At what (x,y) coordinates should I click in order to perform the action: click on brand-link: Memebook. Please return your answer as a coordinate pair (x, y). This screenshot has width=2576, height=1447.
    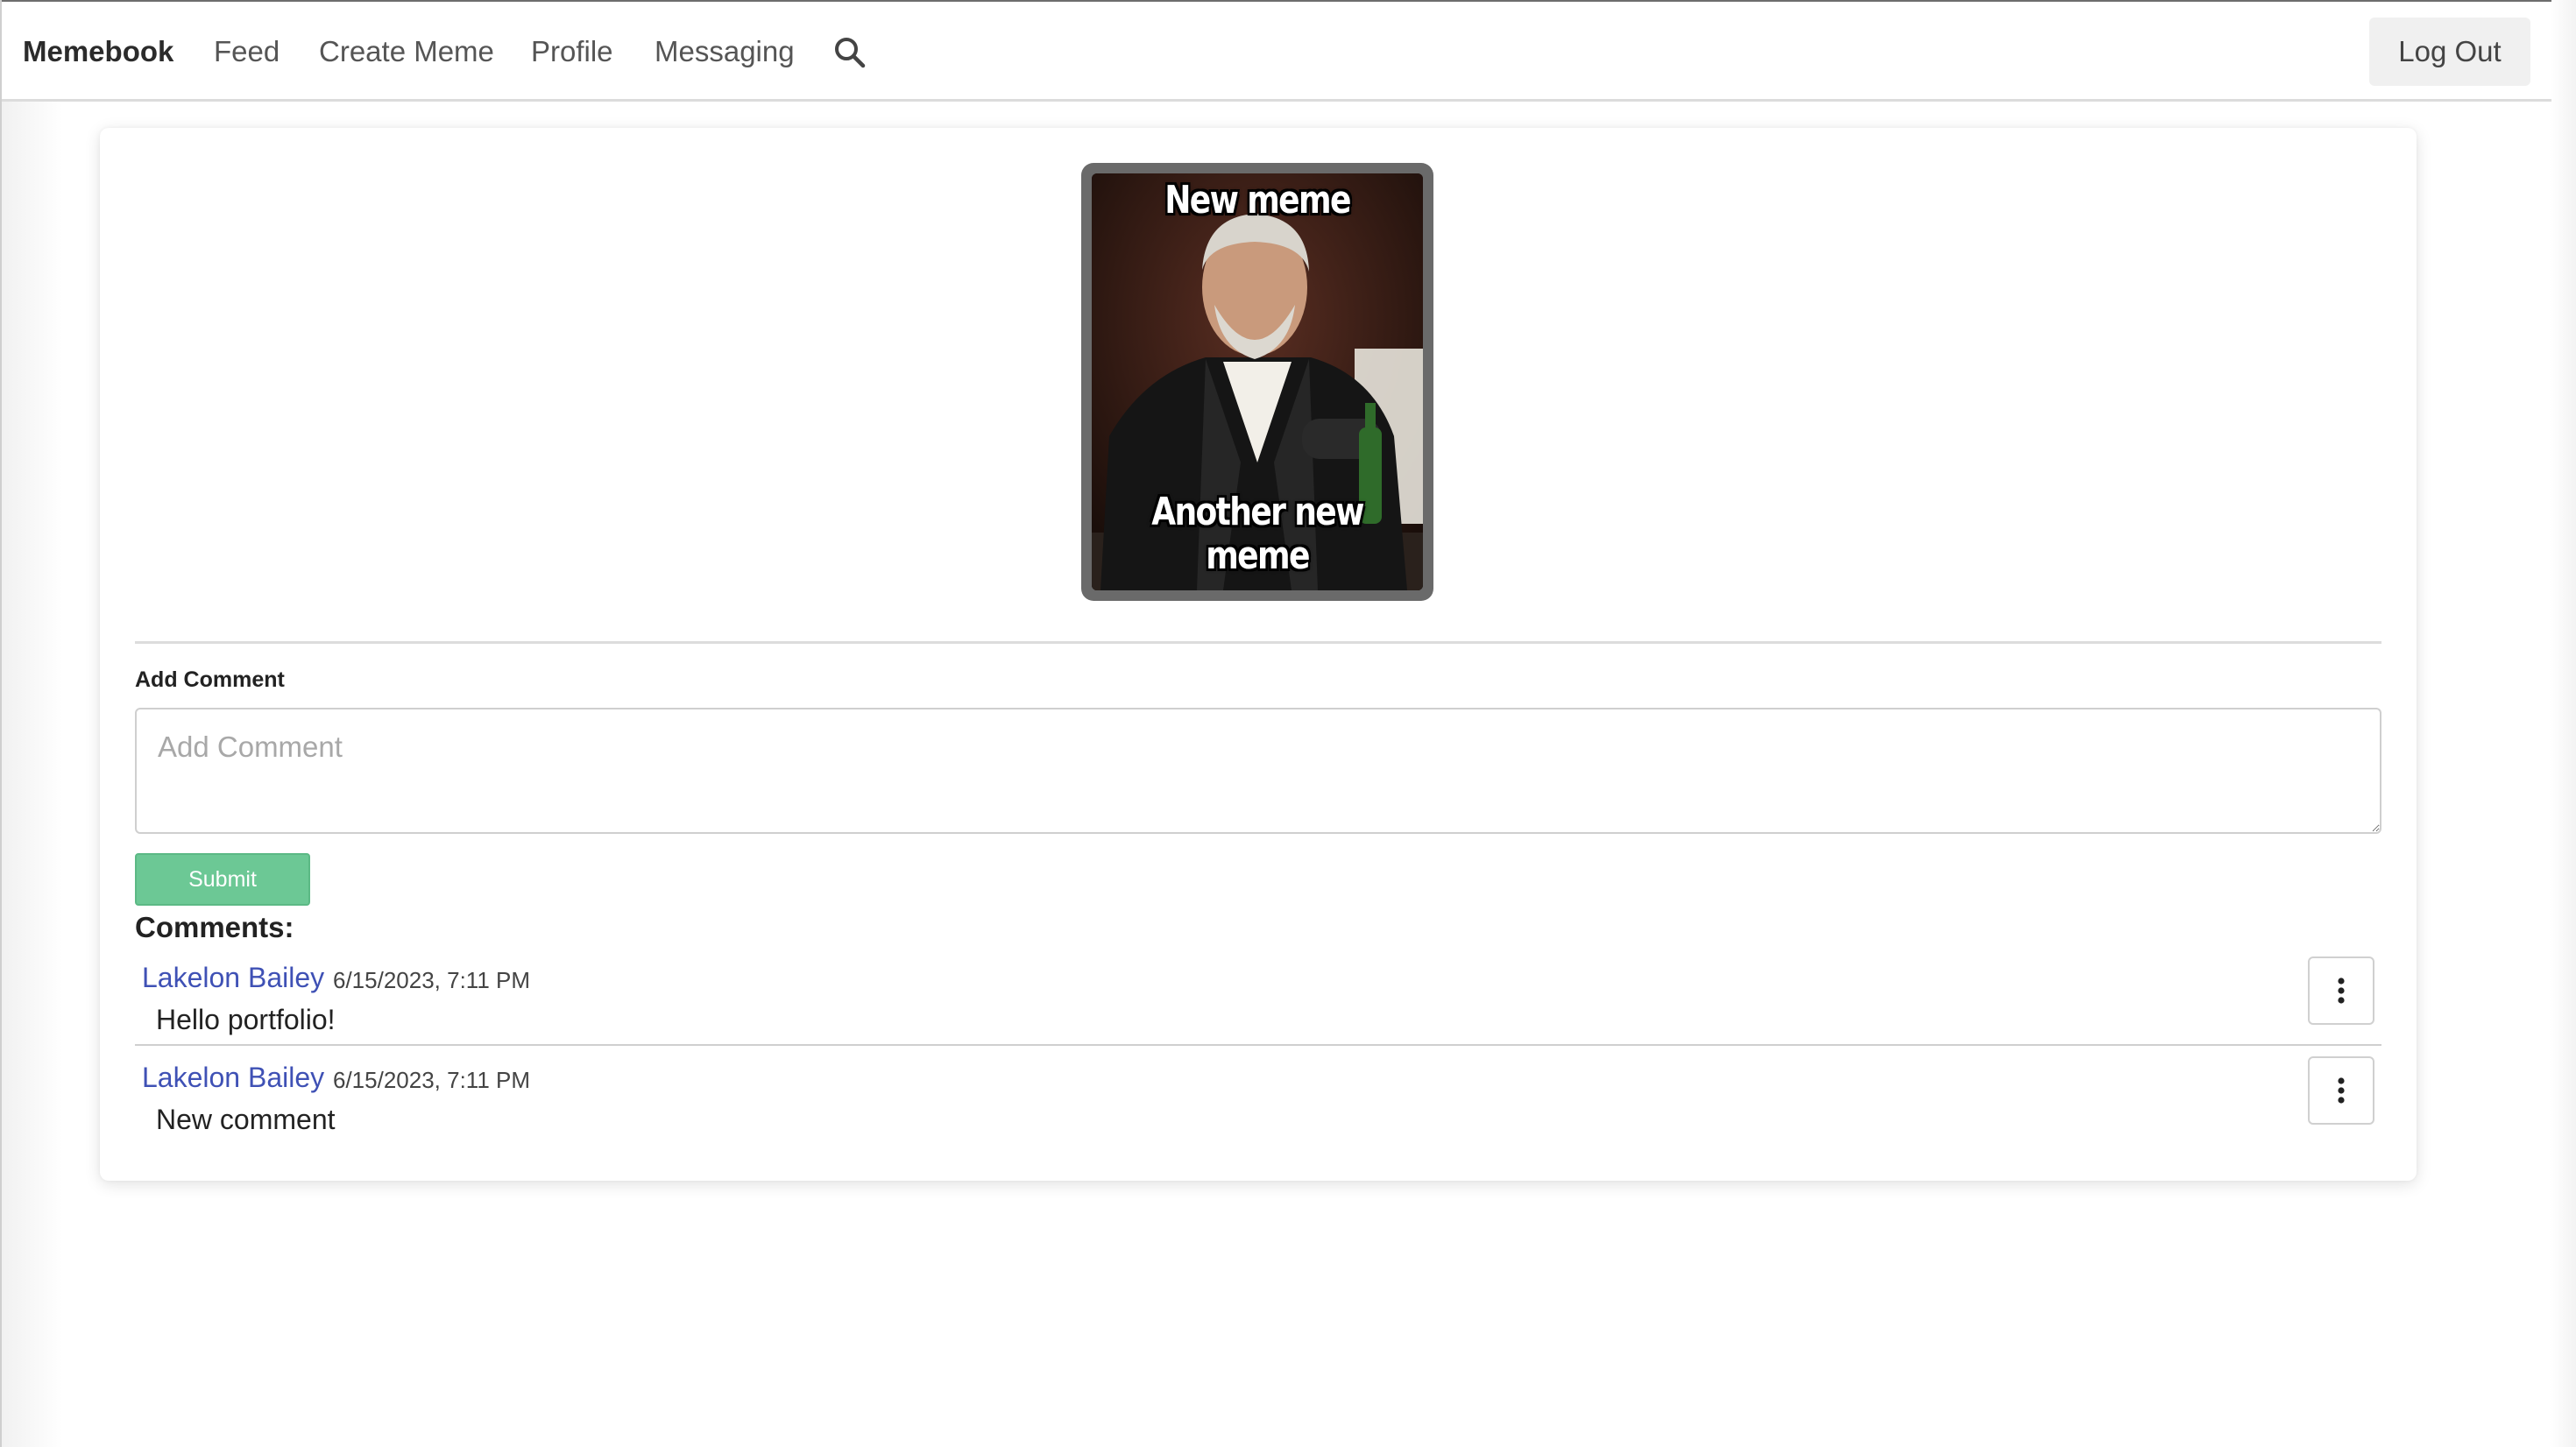
    Looking at the image, I should click on (98, 51).